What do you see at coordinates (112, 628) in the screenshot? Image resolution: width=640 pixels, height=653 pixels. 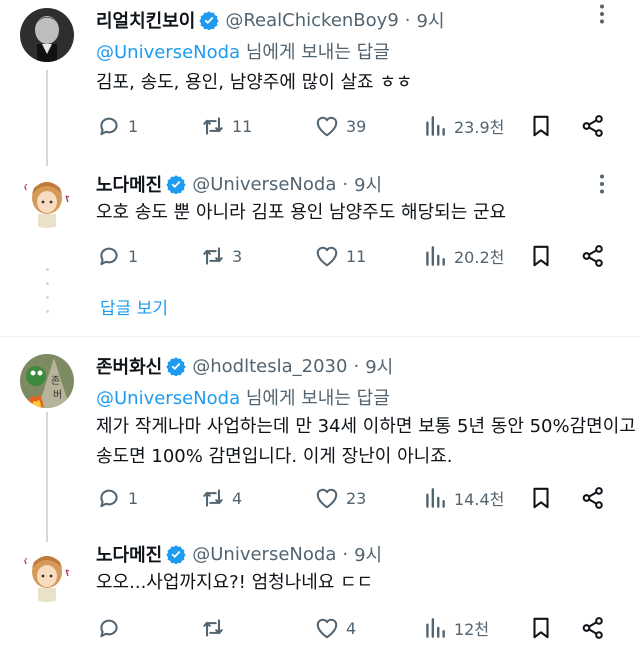 I see `reply-button` at bounding box center [112, 628].